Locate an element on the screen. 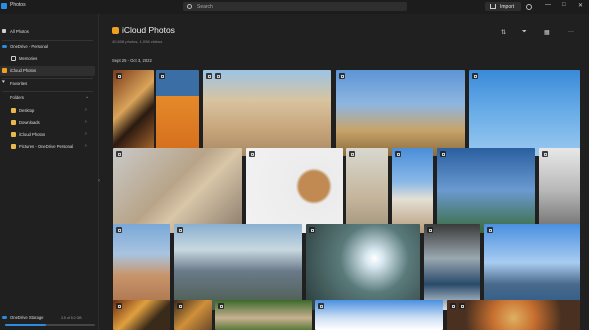 The image size is (589, 330). sidebar-item-memories: Memories is located at coordinates (47, 59).